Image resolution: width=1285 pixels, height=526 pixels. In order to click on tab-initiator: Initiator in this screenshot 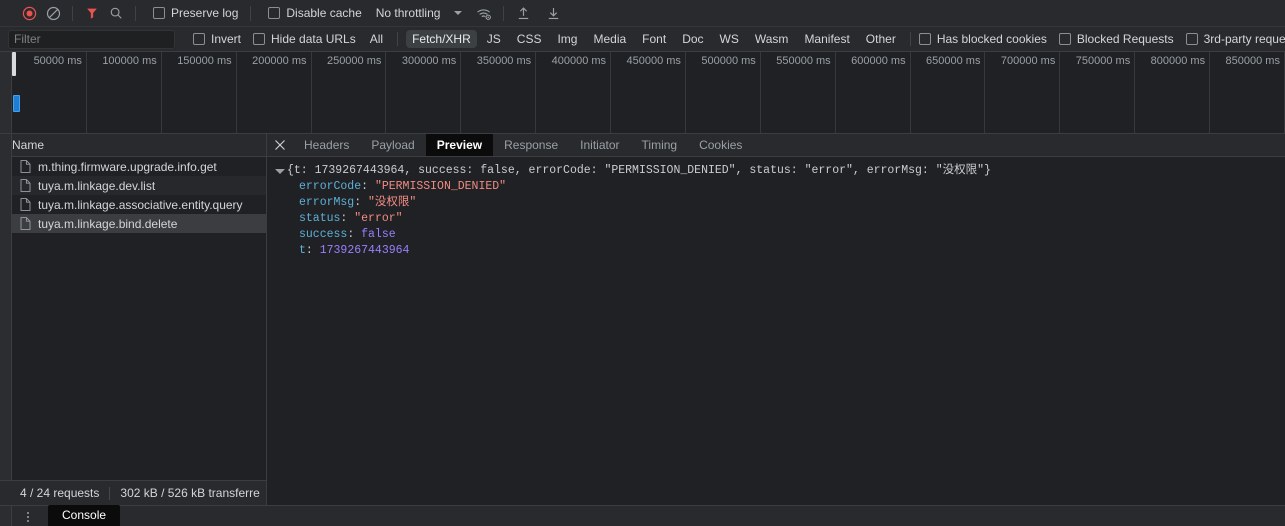, I will do `click(599, 145)`.